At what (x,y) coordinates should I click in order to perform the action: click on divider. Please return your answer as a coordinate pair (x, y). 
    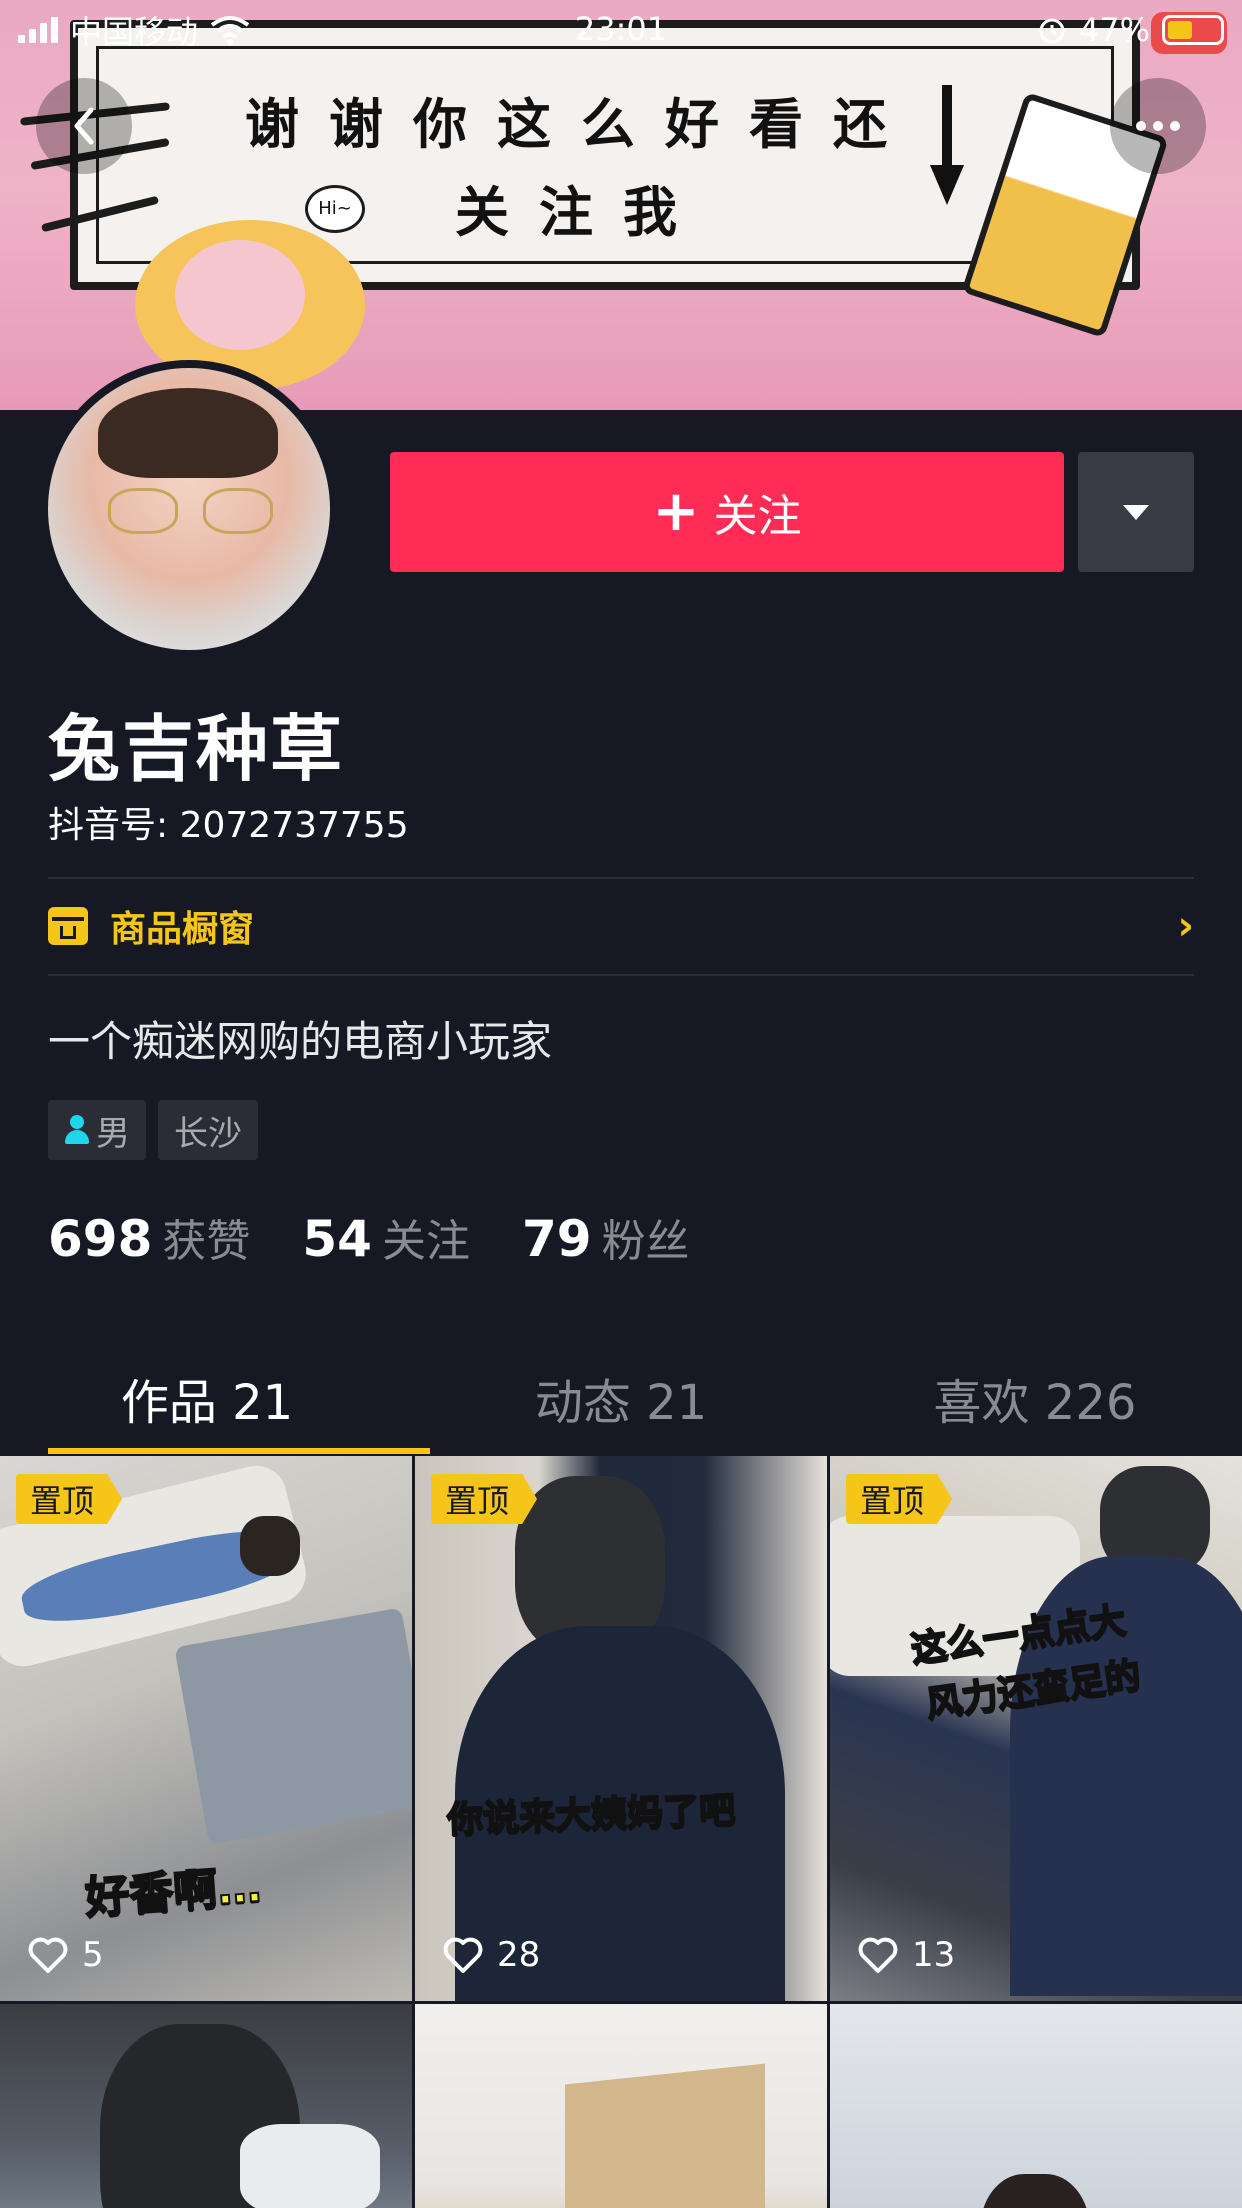
    Looking at the image, I should click on (621, 975).